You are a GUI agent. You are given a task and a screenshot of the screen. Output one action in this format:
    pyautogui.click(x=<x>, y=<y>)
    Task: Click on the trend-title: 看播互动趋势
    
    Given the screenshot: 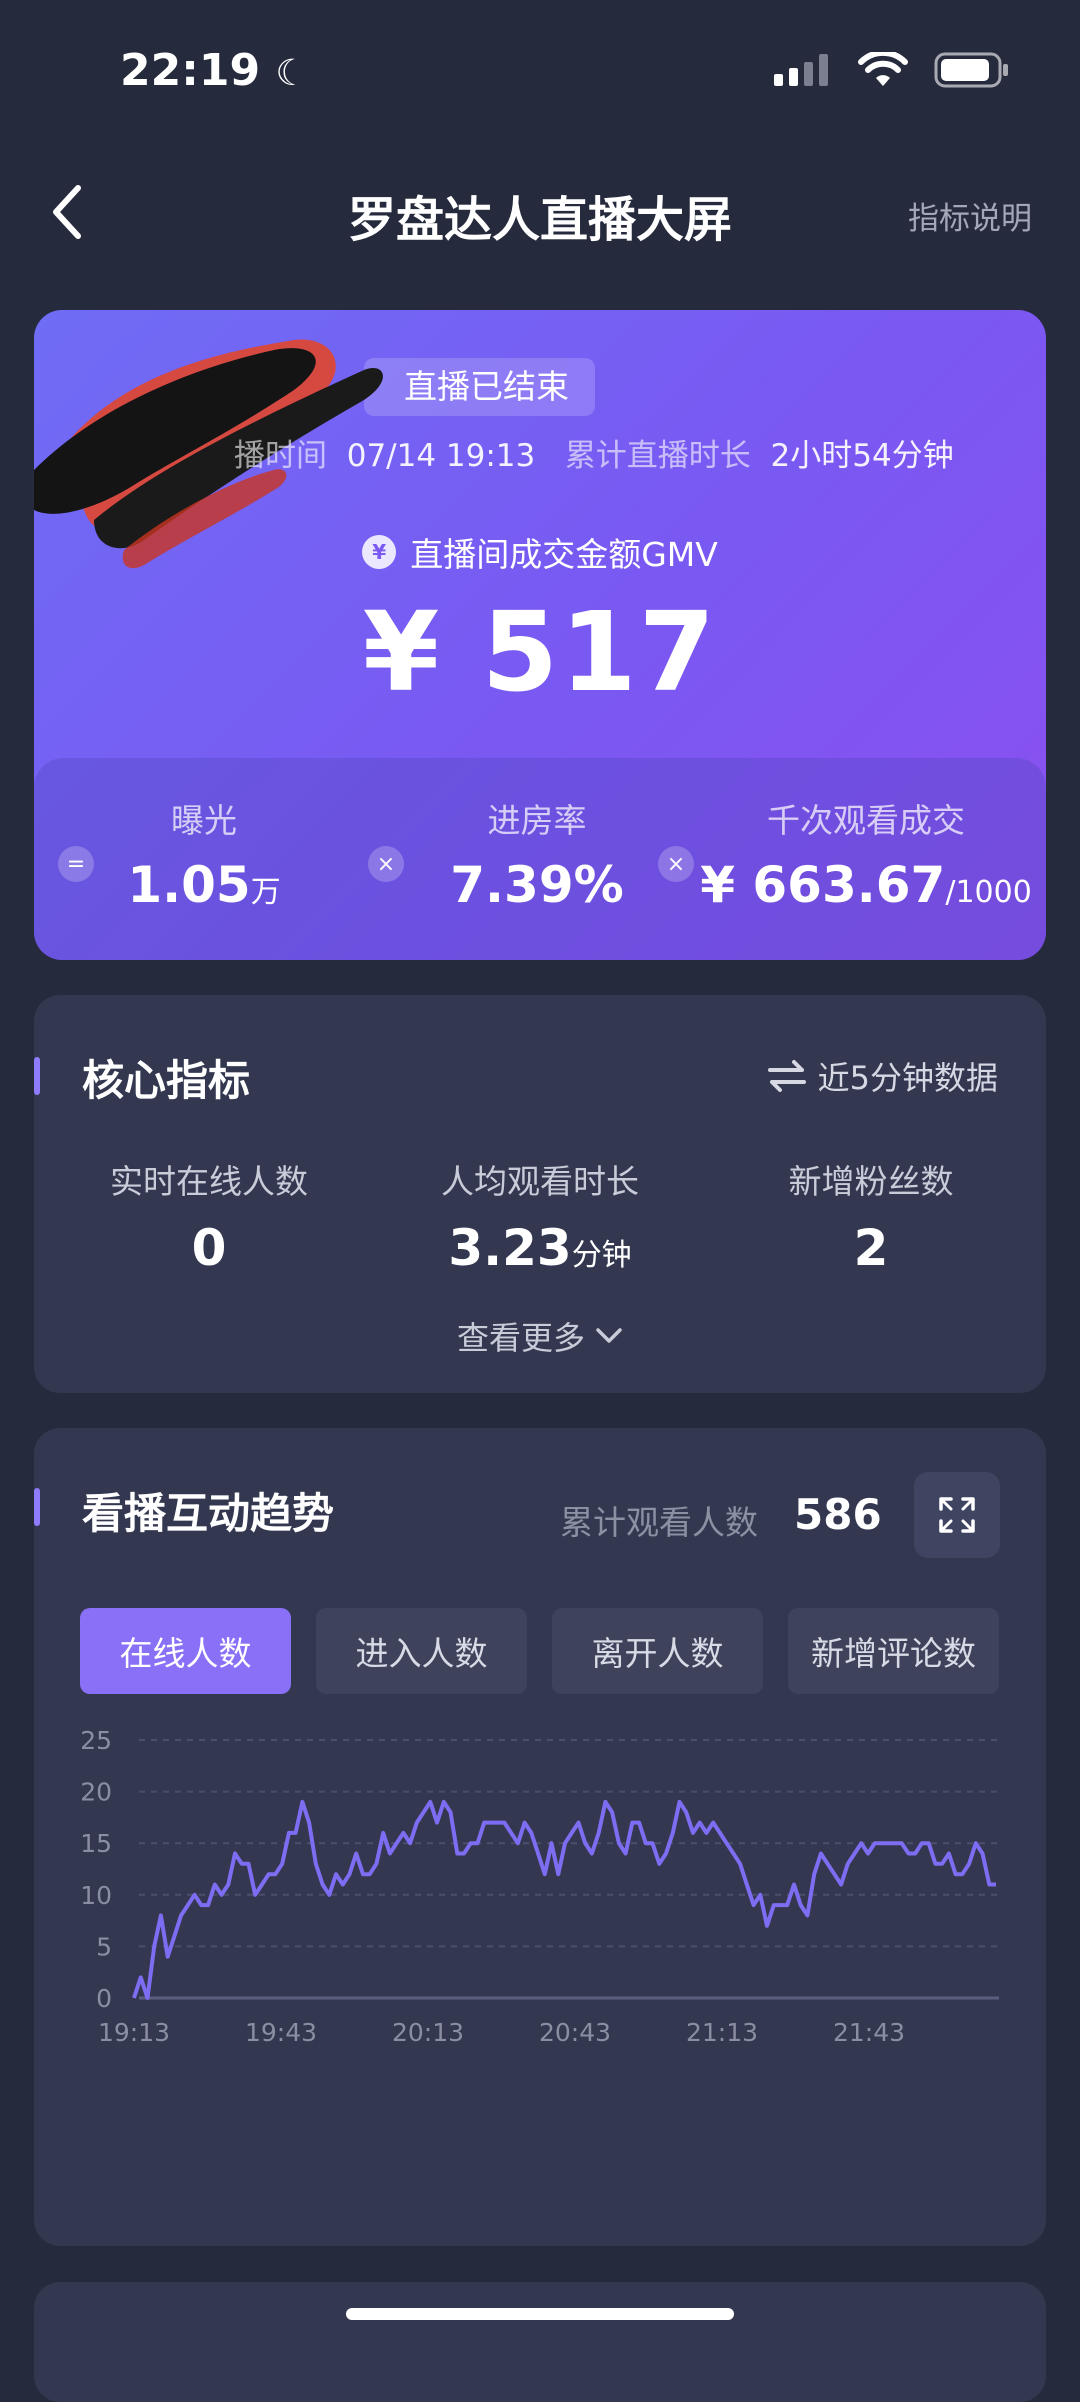 What is the action you would take?
    pyautogui.click(x=208, y=1513)
    